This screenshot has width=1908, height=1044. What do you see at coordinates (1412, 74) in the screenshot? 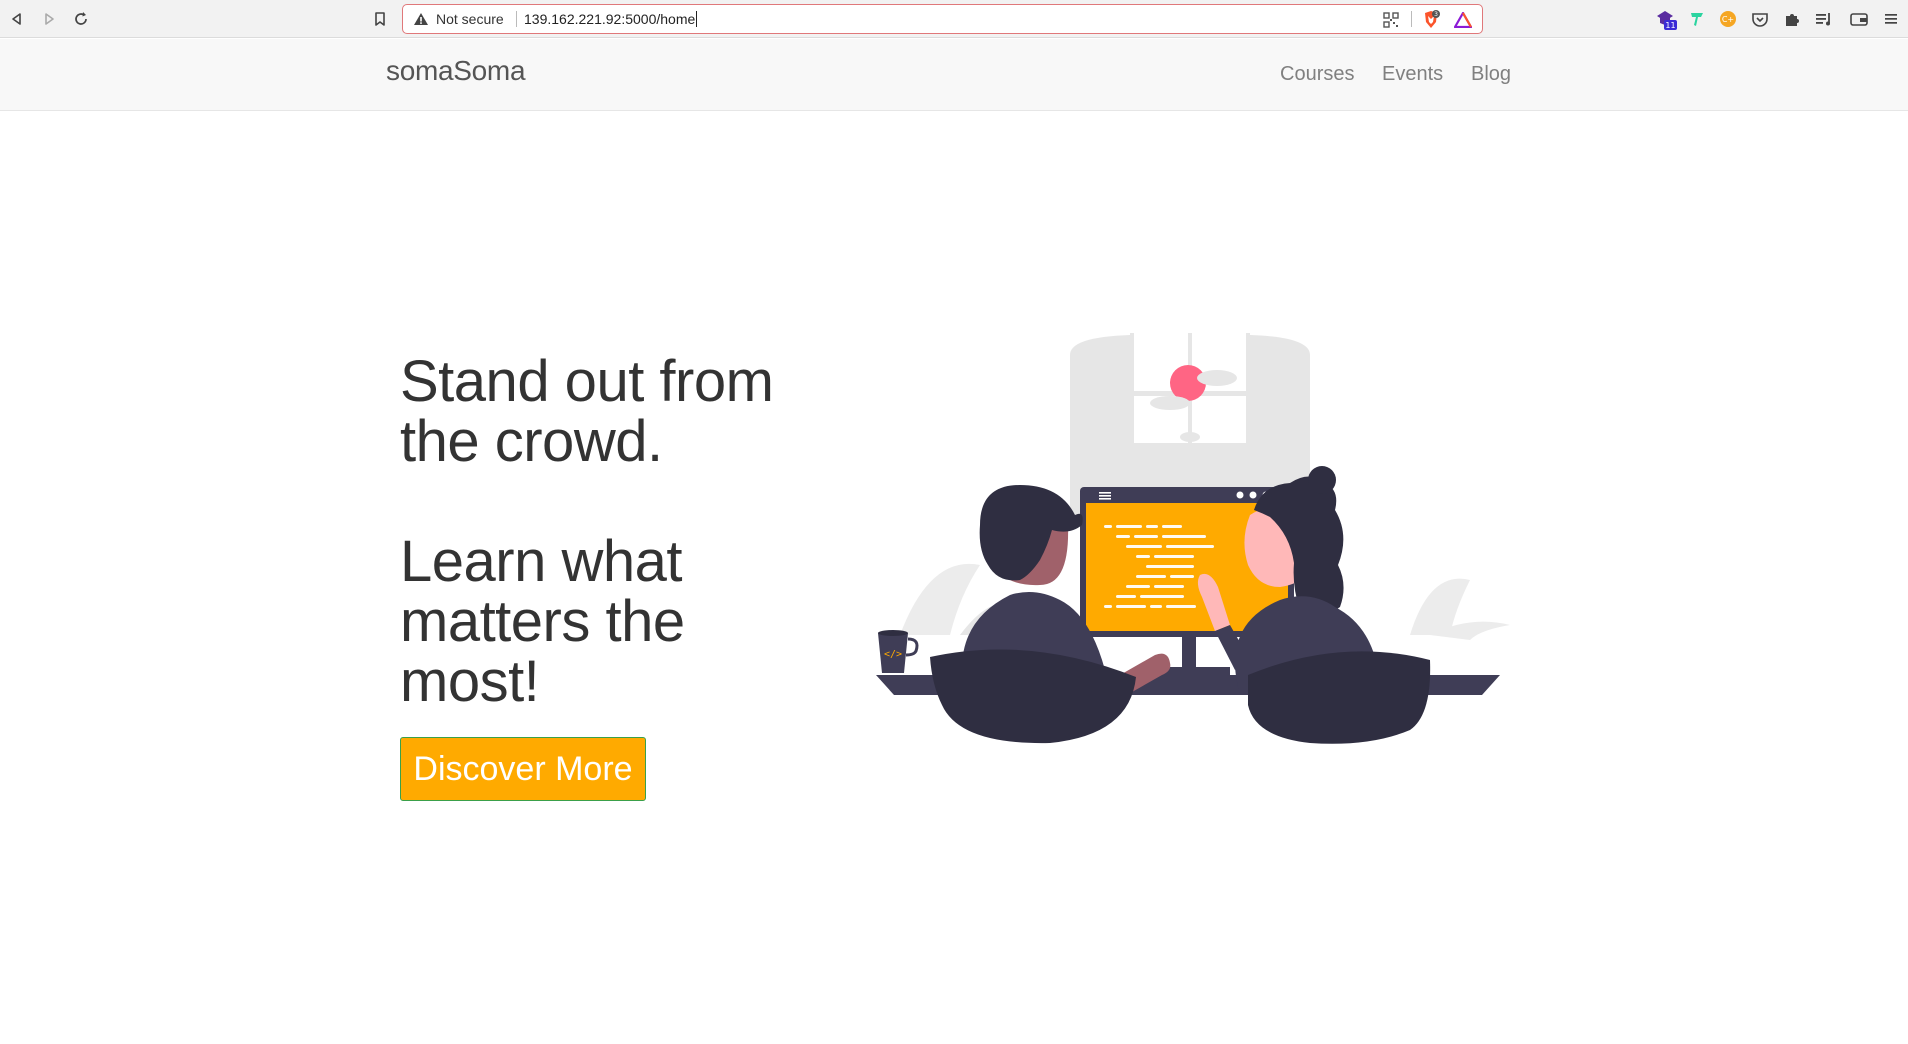
I see `nav-link-events: Events` at bounding box center [1412, 74].